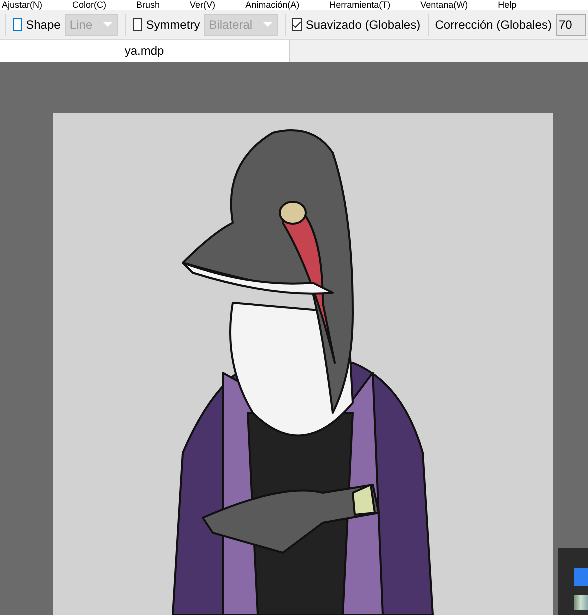 This screenshot has height=615, width=588. What do you see at coordinates (273, 5) in the screenshot?
I see `menu-item: Animación(A)` at bounding box center [273, 5].